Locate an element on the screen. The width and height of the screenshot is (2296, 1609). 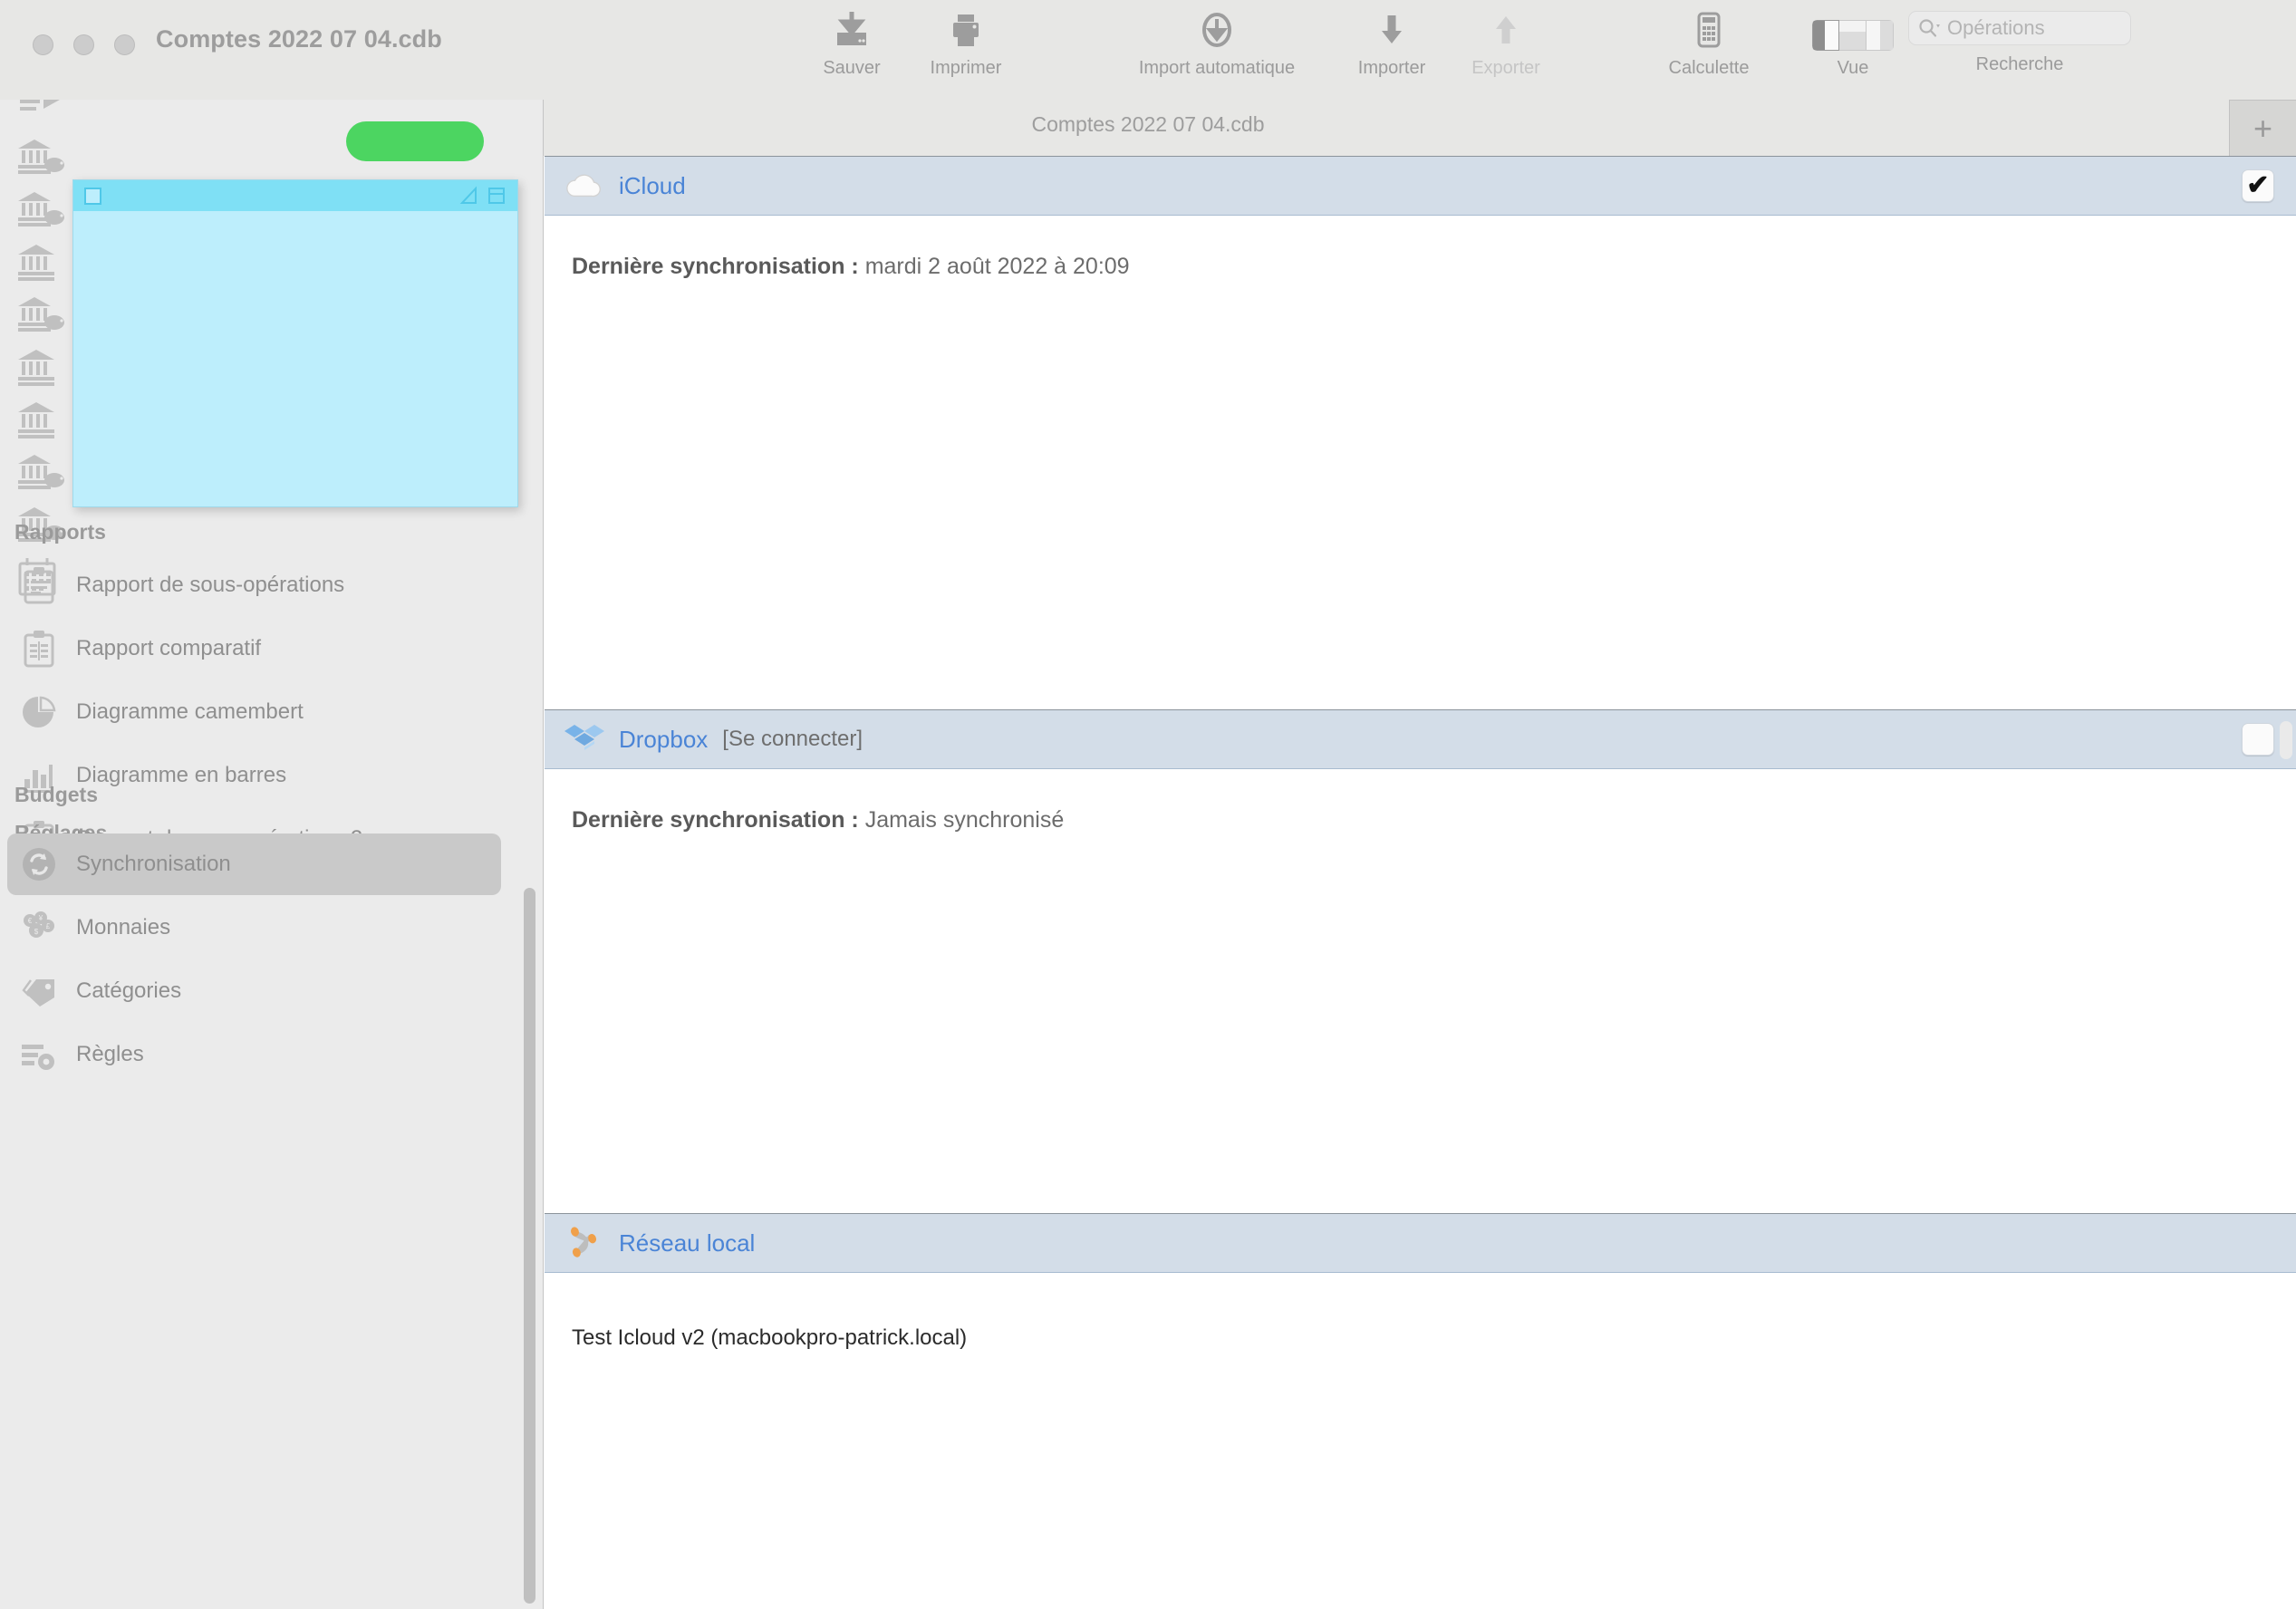
service-name-dropbox: Dropbox is located at coordinates (664, 739).